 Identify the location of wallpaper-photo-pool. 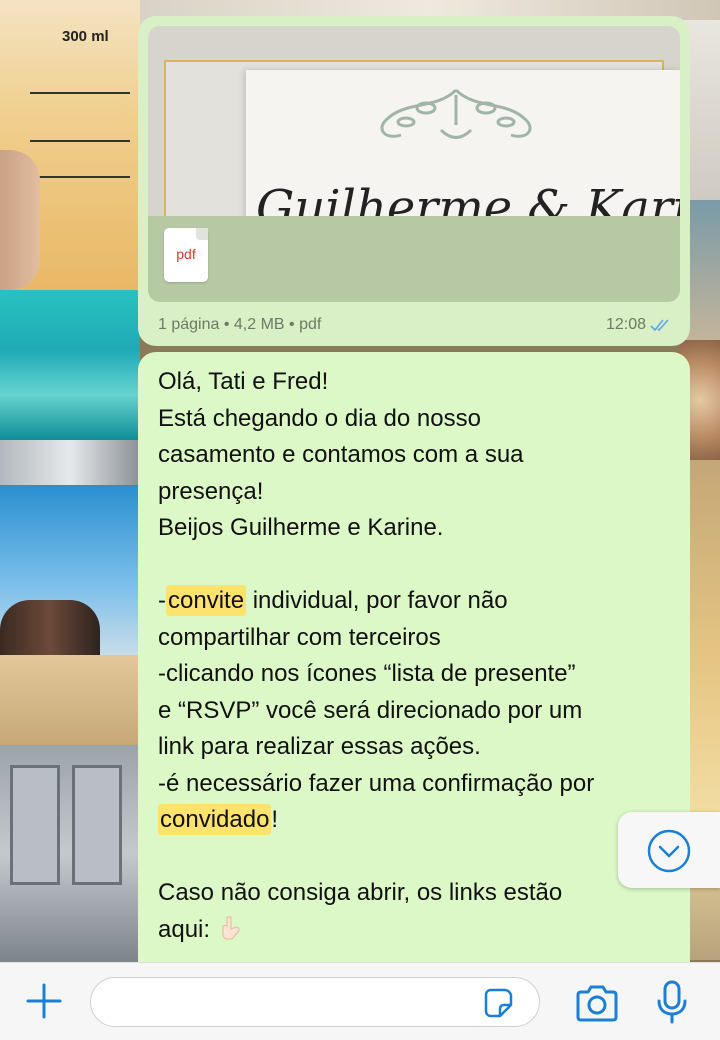
(70, 365).